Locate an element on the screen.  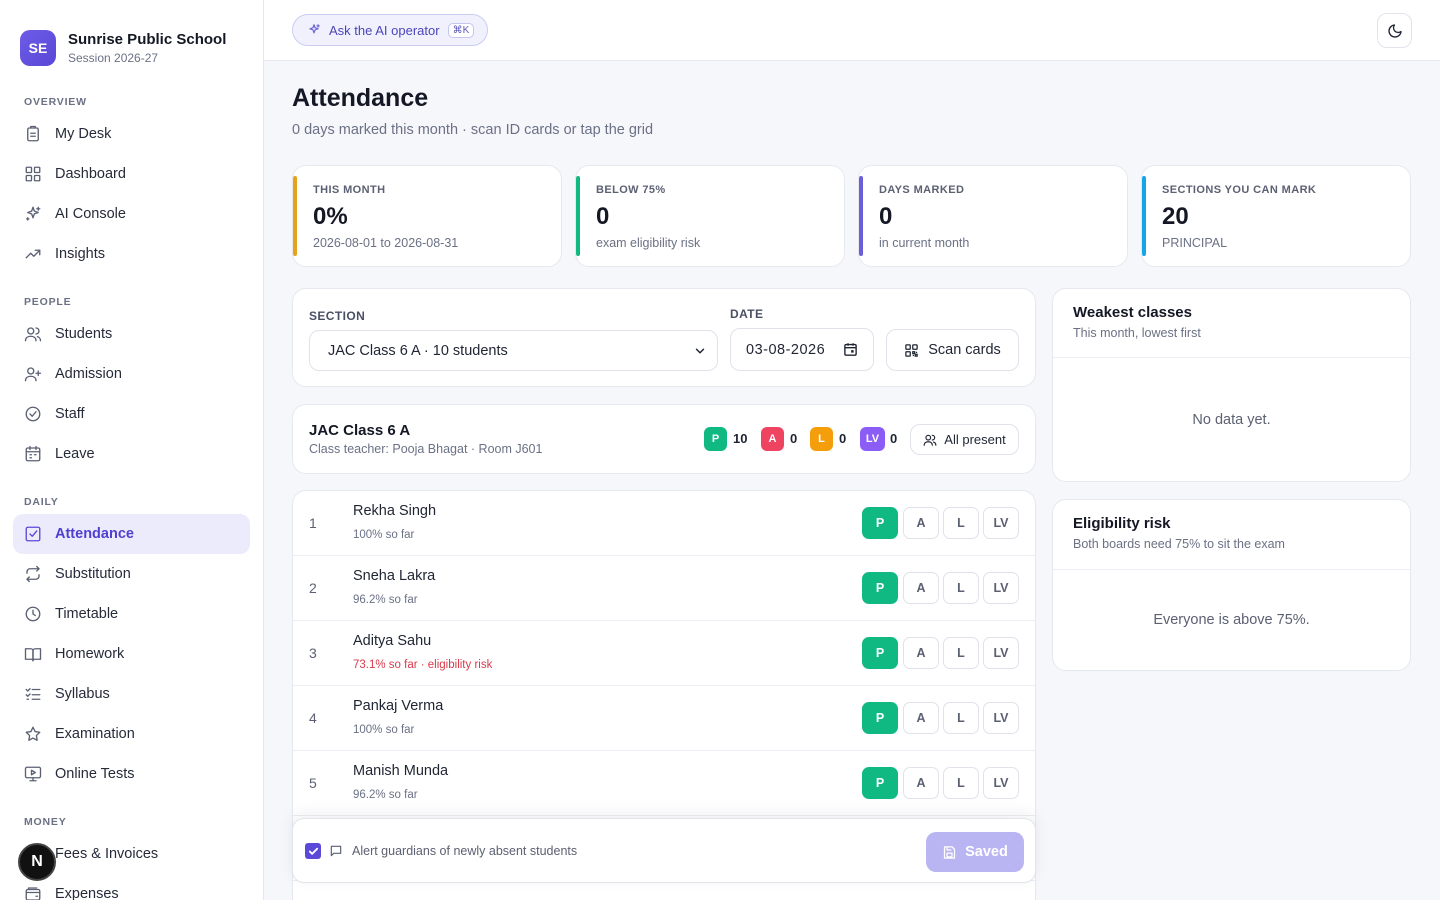
sidebar-item-admission: Admission is located at coordinates (131, 374).